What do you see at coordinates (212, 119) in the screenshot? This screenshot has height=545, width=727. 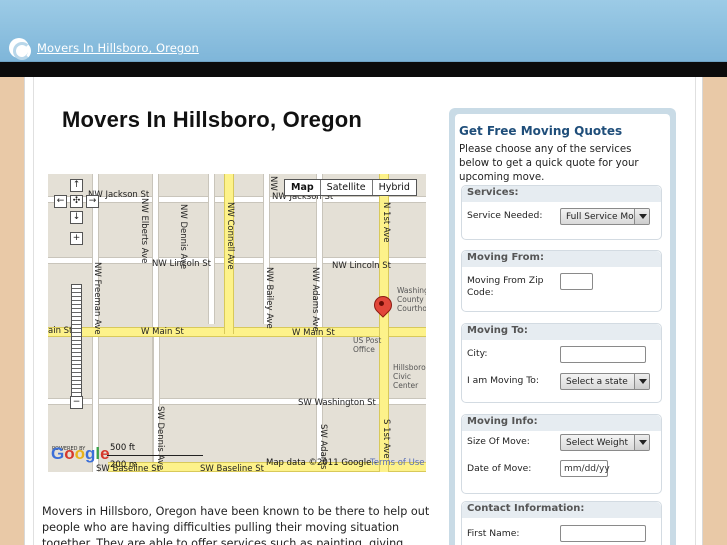 I see `page-title: Movers In Hillsboro, Oregon` at bounding box center [212, 119].